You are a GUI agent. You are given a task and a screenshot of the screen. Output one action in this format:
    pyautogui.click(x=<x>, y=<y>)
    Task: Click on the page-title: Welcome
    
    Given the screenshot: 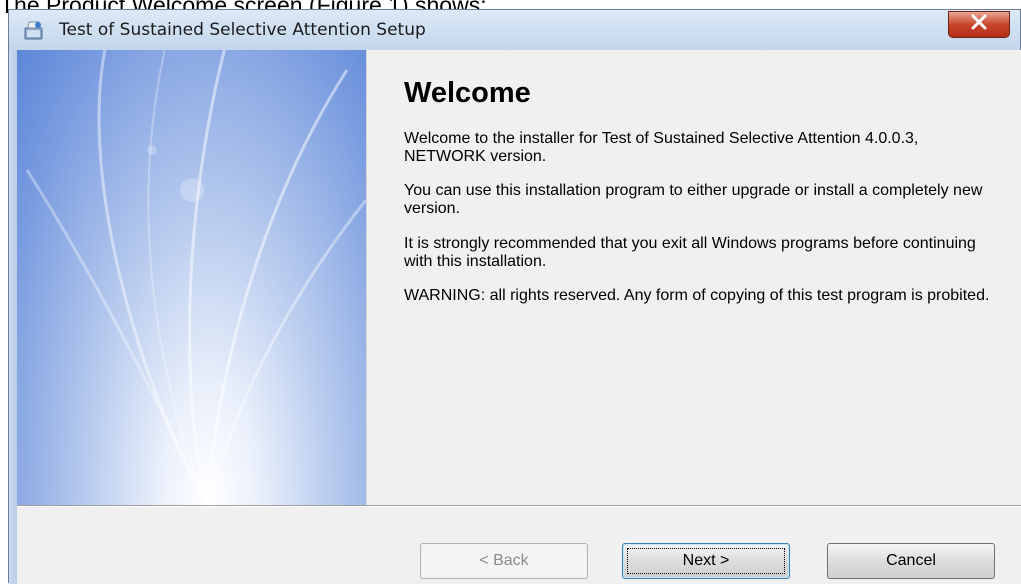 What is the action you would take?
    pyautogui.click(x=467, y=93)
    